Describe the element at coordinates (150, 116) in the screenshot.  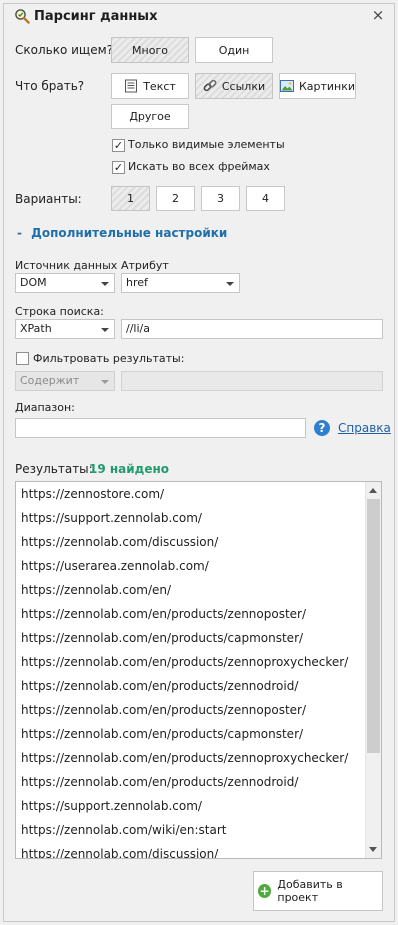
I see `take-other-button: Другое` at that location.